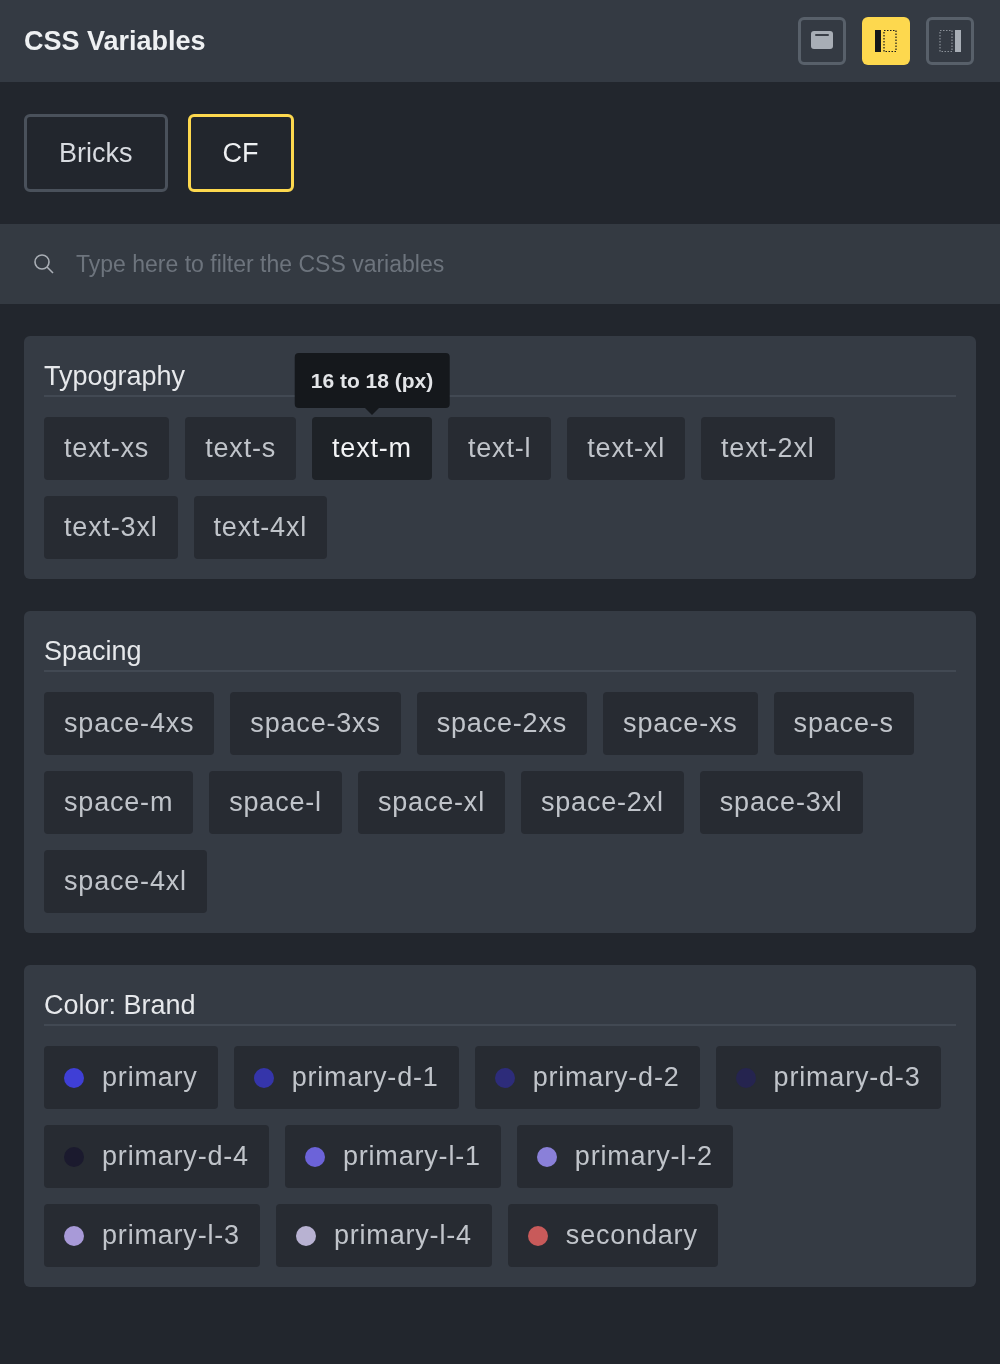 This screenshot has height=1364, width=1000. What do you see at coordinates (392, 1156) in the screenshot?
I see `variable-chip: primary-l-1` at bounding box center [392, 1156].